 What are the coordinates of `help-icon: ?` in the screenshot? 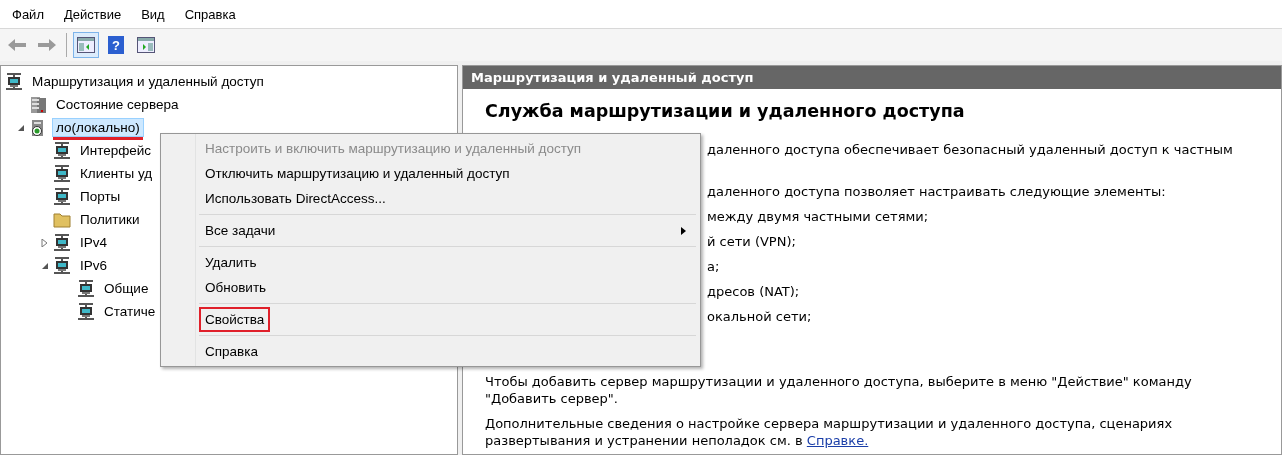 It's located at (116, 45).